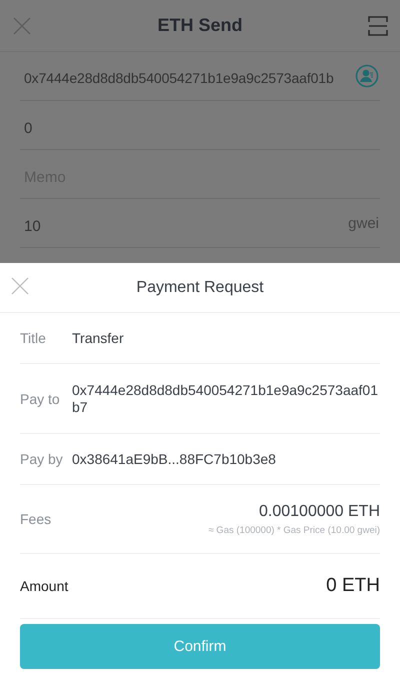 This screenshot has width=400, height=690. Describe the element at coordinates (40, 398) in the screenshot. I see `row-label: Pay to` at that location.